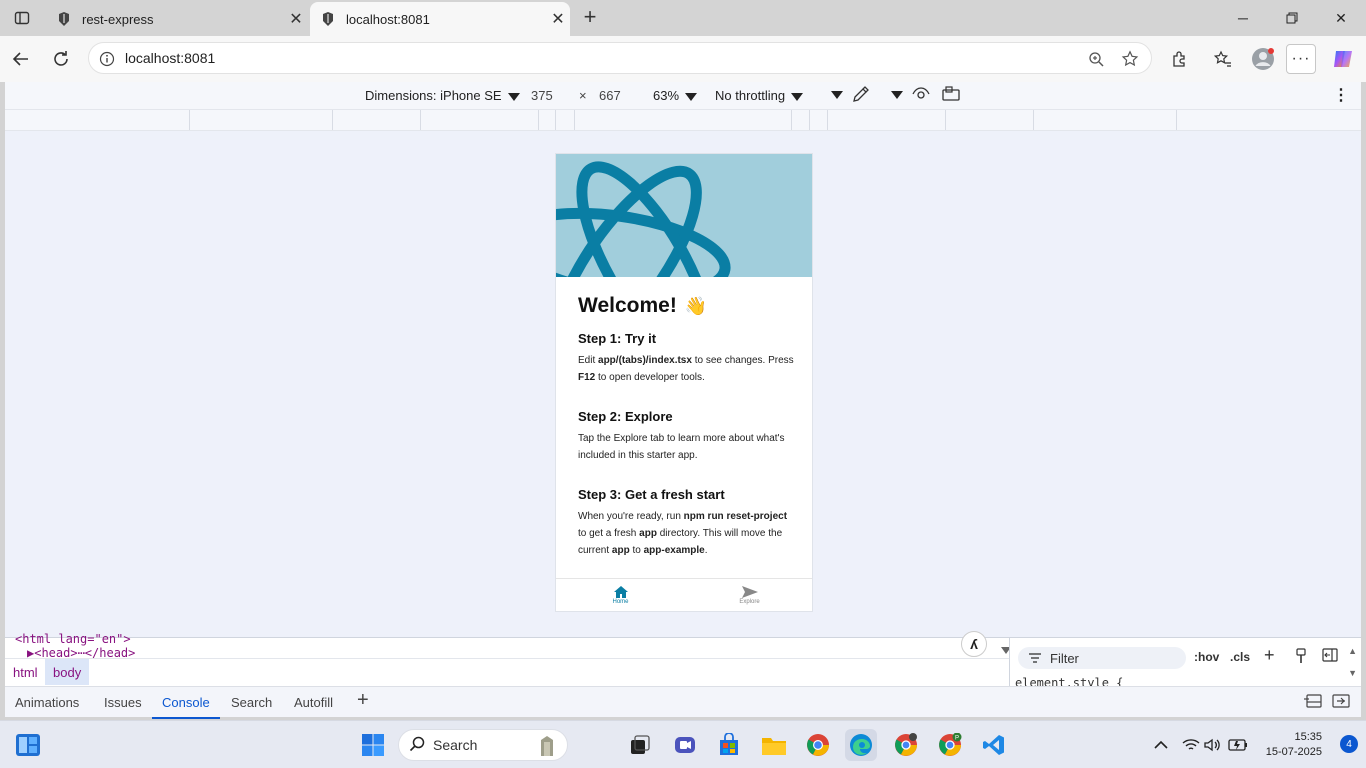  Describe the element at coordinates (1349, 744) in the screenshot. I see `notification-badge: 4` at that location.